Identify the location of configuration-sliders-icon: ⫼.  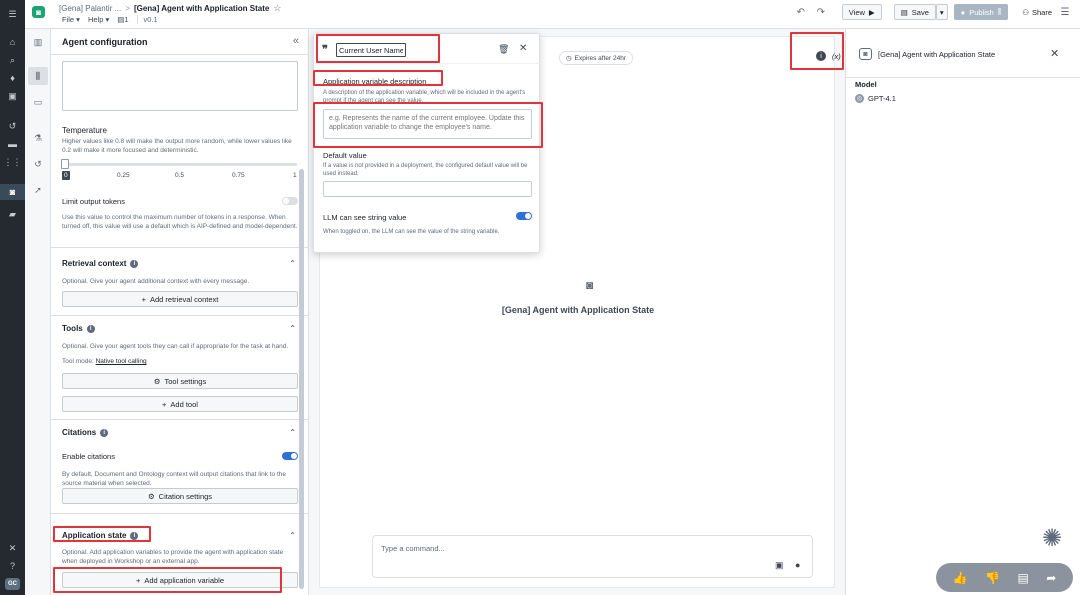
(38, 76).